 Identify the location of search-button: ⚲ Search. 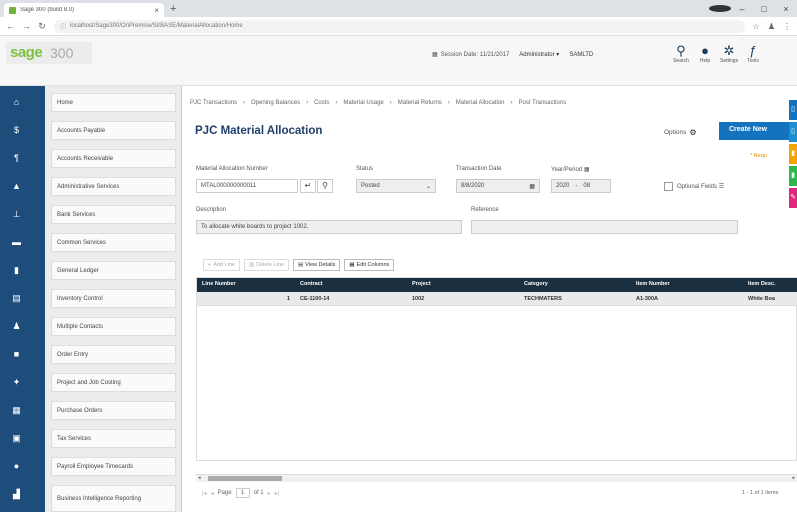
(681, 54).